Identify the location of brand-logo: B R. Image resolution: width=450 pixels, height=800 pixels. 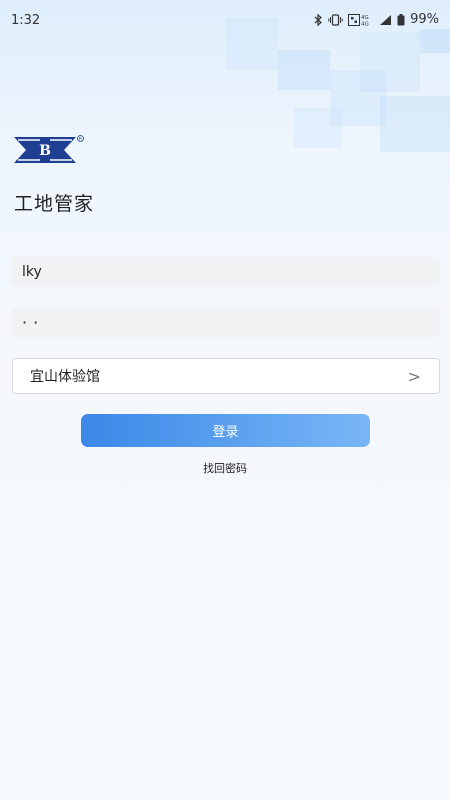
(49, 149).